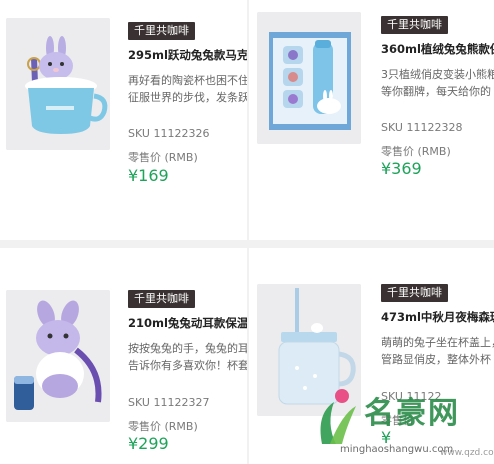  Describe the element at coordinates (437, 49) in the screenshot. I see `product-name: 360ml植绒兔兔熊款保温杯` at that location.